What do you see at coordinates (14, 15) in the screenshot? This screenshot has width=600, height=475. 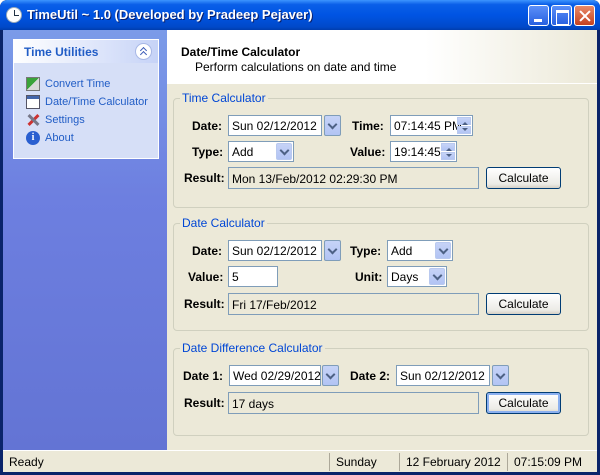 I see `clock-icon` at bounding box center [14, 15].